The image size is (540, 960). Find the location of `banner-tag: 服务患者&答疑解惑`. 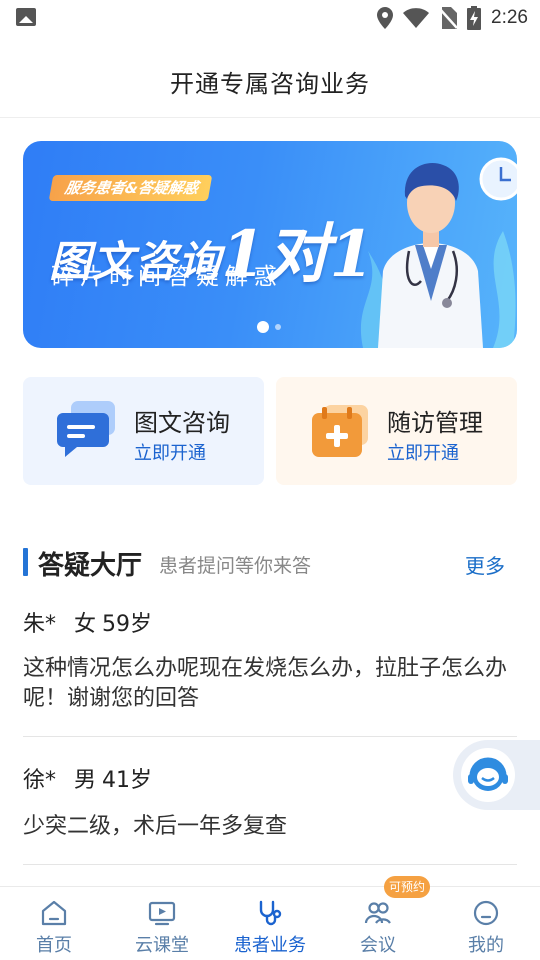

banner-tag: 服务患者&答疑解惑 is located at coordinates (130, 188).